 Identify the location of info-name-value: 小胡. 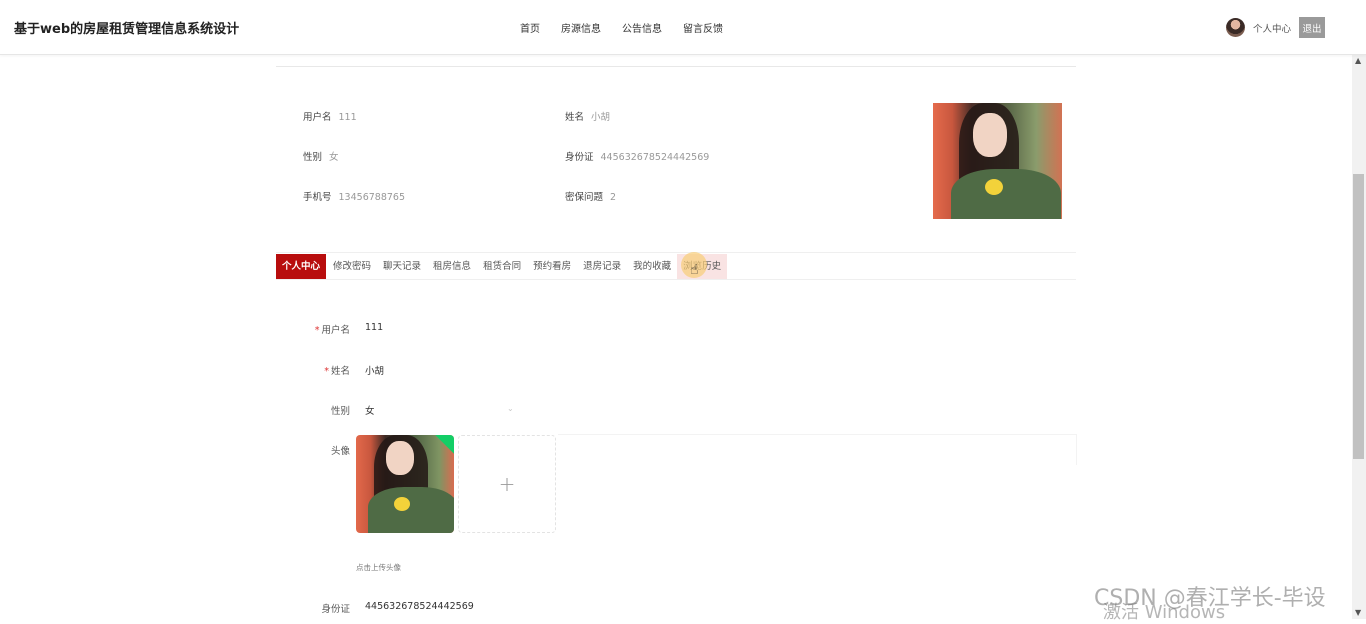
(601, 117).